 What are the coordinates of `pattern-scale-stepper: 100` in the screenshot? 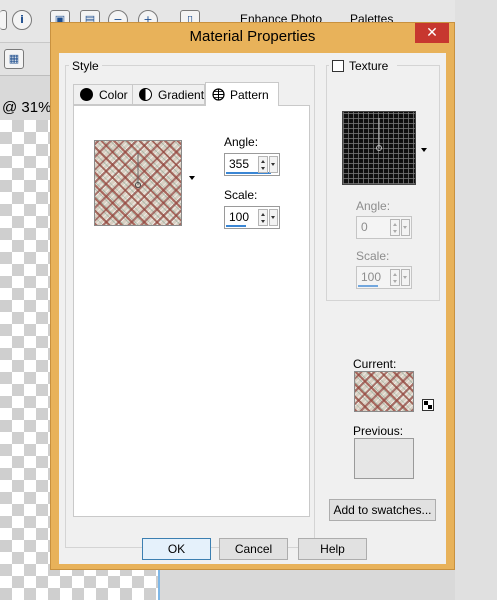 It's located at (252, 217).